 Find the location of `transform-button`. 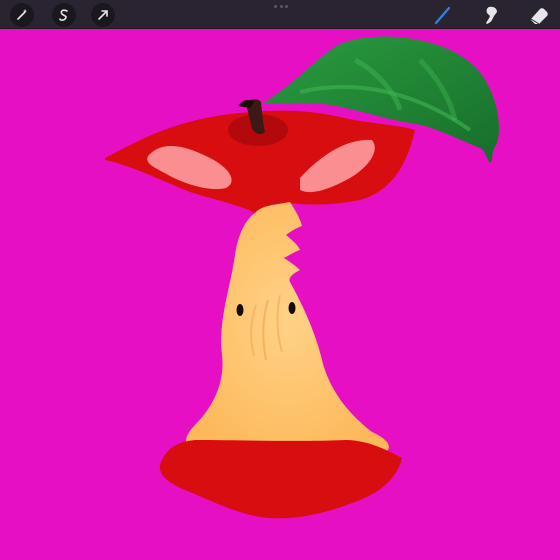

transform-button is located at coordinates (103, 15).